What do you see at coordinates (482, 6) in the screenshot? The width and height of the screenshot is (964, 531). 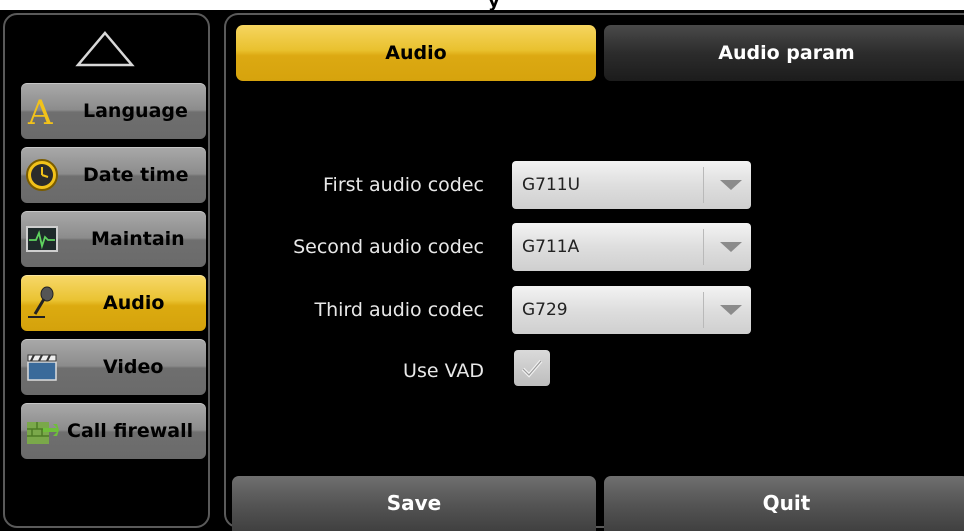 I see `title-strip: y` at bounding box center [482, 6].